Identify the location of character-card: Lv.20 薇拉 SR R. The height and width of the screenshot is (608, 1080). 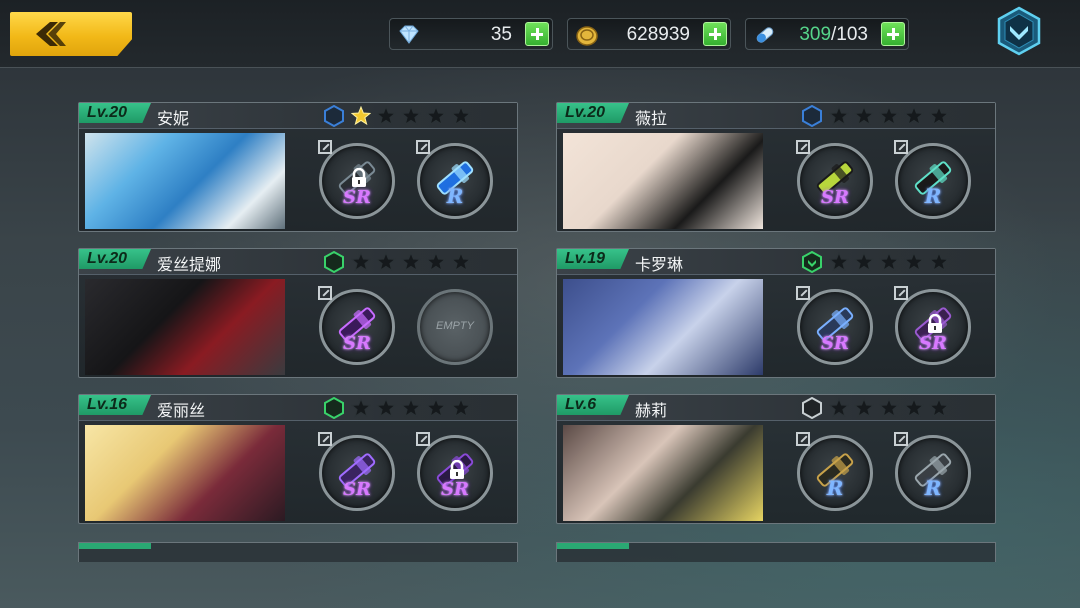
(776, 167).